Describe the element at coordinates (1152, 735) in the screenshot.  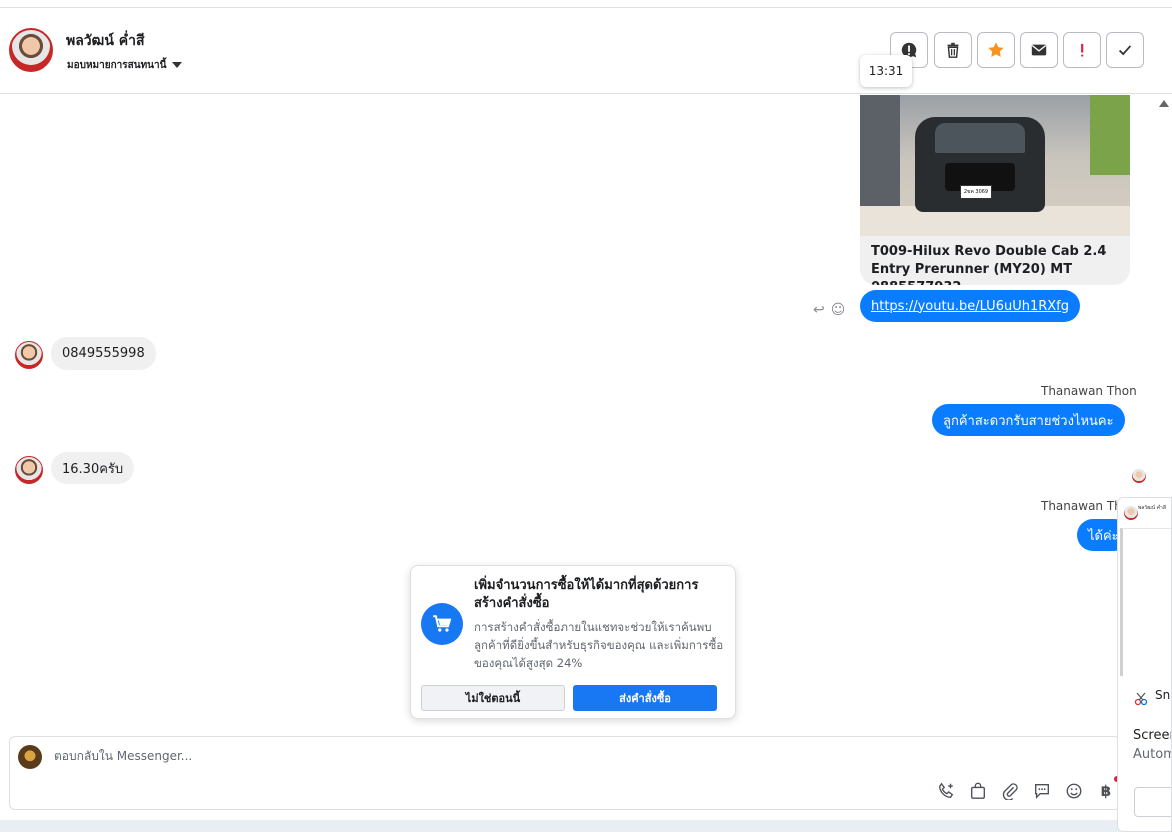
I see `notification-line1: Screen` at that location.